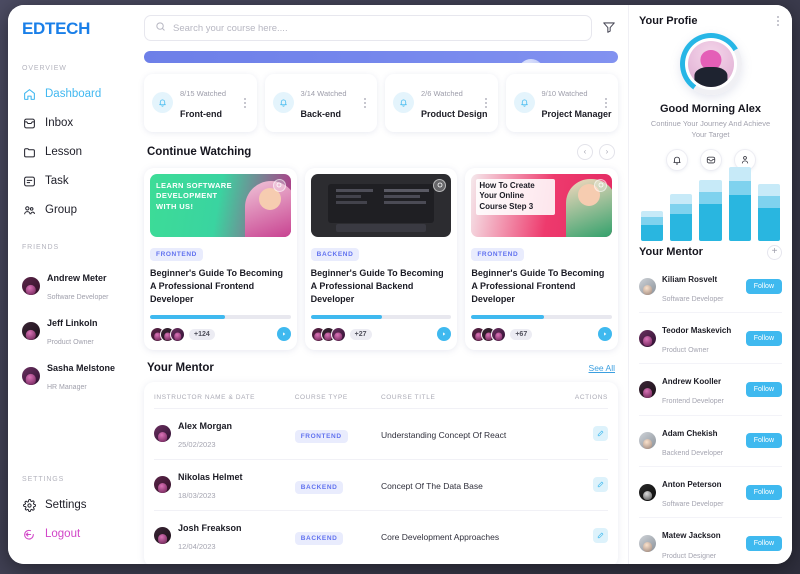 This screenshot has width=800, height=574. What do you see at coordinates (29, 94) in the screenshot?
I see `home-icon` at bounding box center [29, 94].